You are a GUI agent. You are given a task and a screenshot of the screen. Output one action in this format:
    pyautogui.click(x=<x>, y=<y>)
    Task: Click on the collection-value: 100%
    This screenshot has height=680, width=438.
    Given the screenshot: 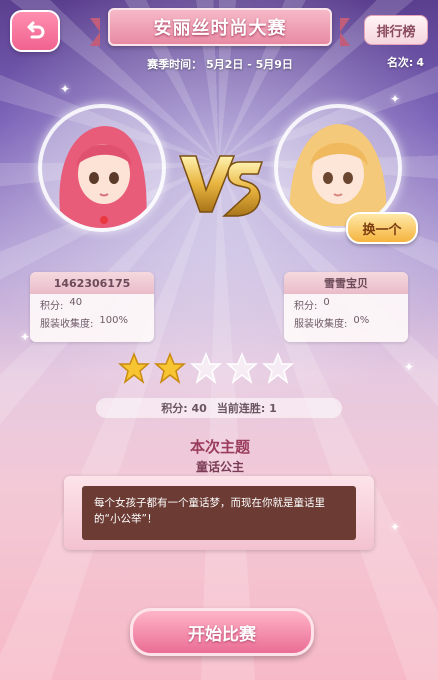 What is the action you would take?
    pyautogui.click(x=113, y=320)
    